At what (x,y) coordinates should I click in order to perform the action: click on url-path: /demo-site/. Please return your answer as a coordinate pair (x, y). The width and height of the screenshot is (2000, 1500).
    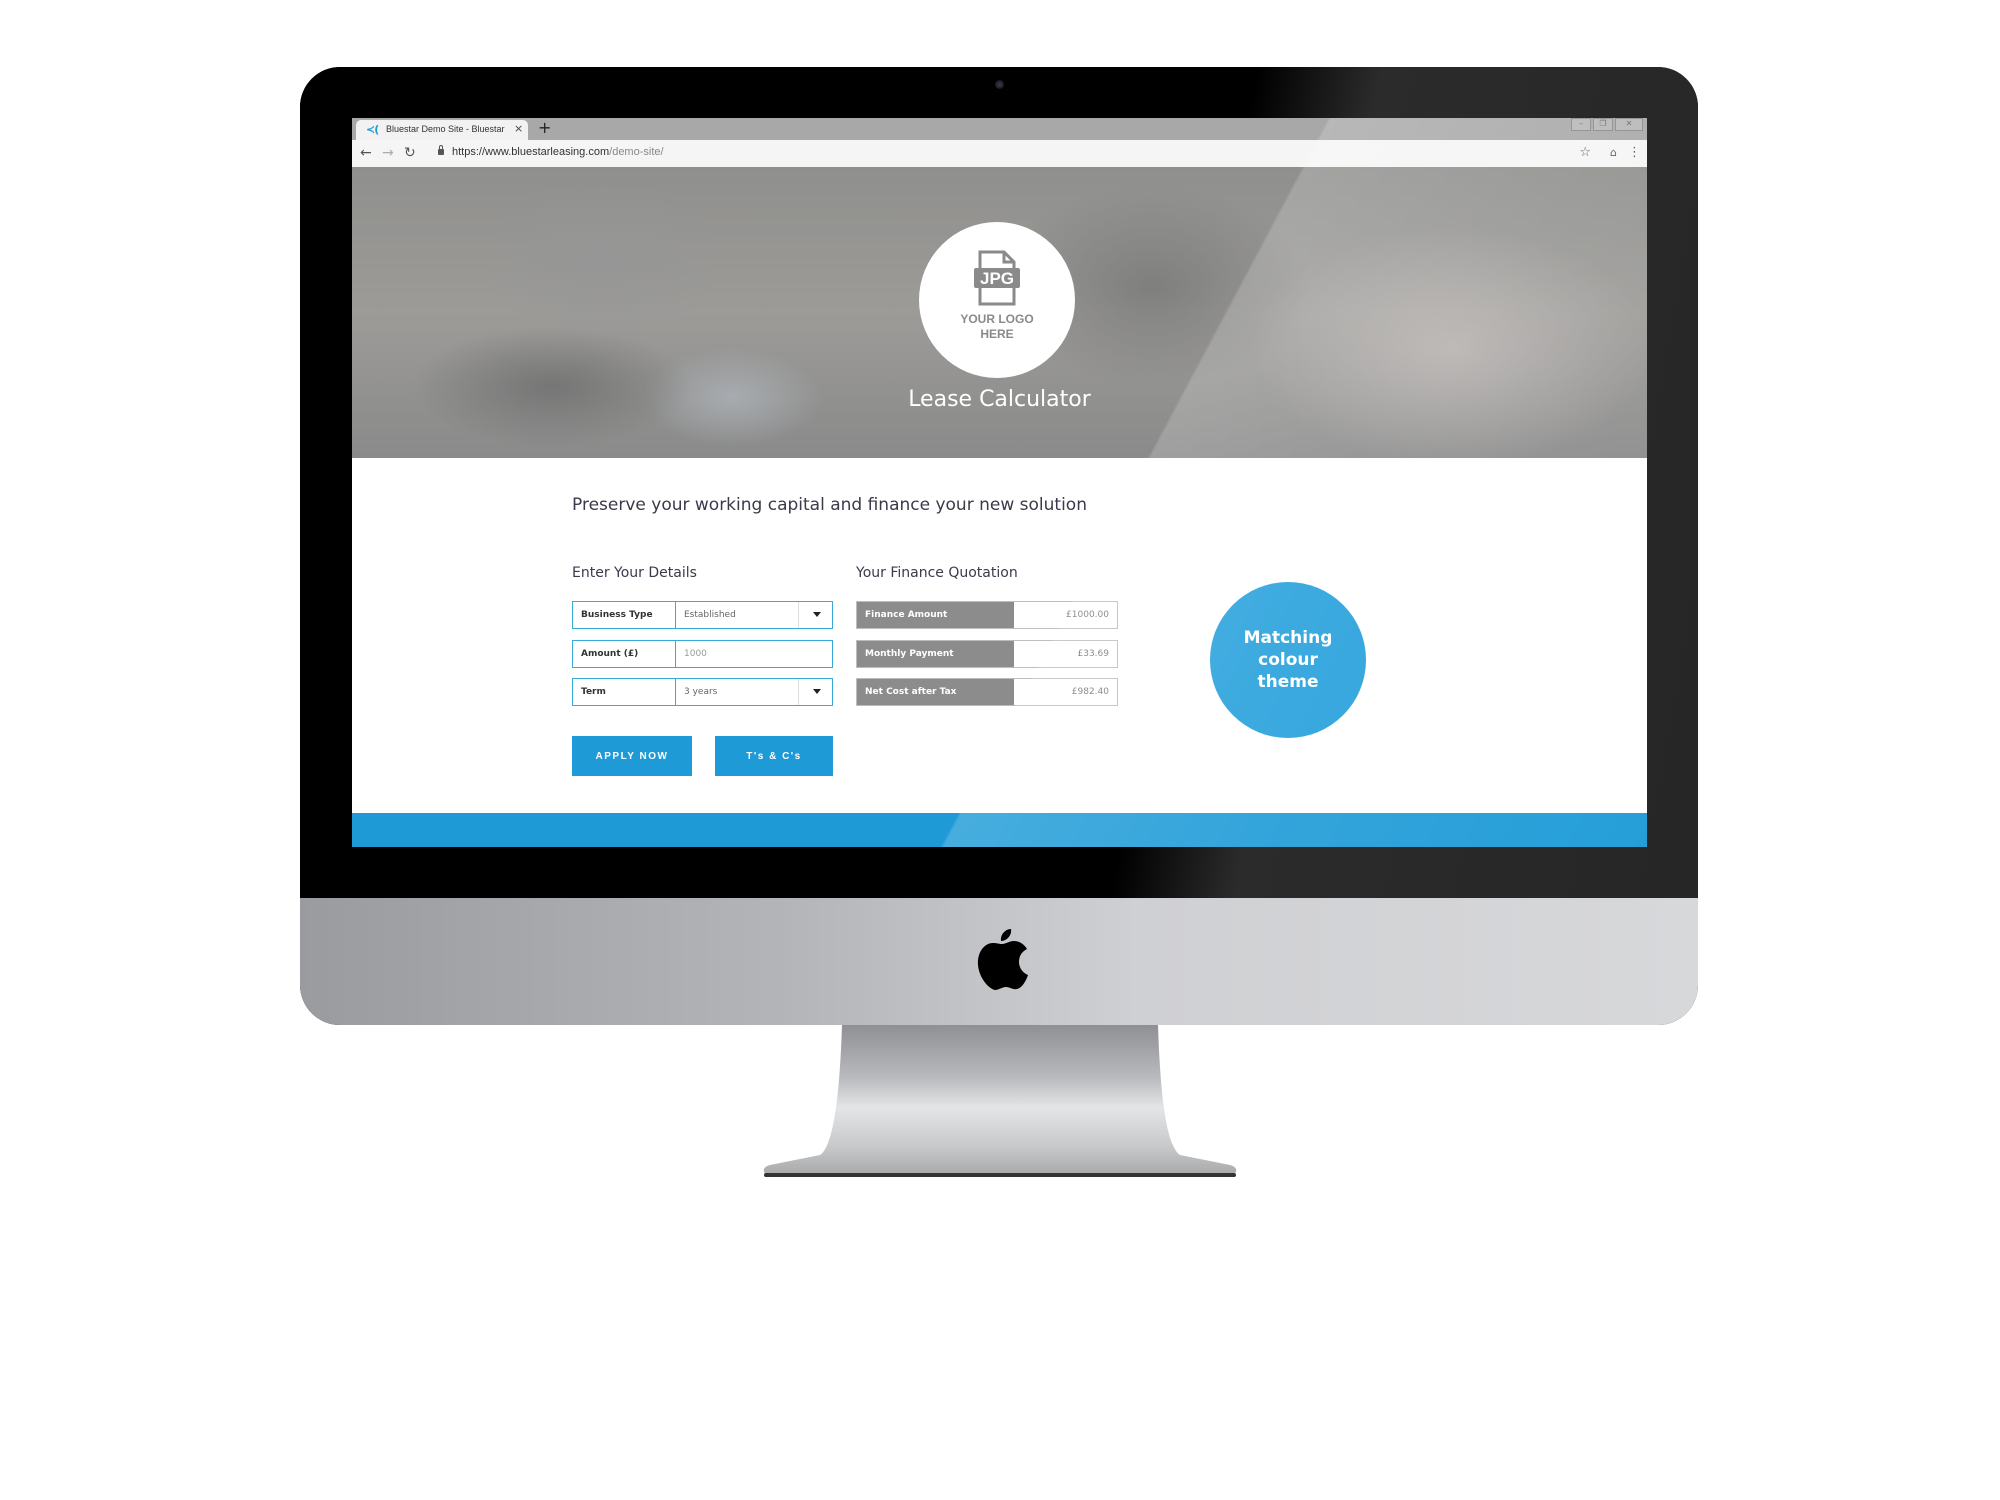
    Looking at the image, I should click on (636, 152).